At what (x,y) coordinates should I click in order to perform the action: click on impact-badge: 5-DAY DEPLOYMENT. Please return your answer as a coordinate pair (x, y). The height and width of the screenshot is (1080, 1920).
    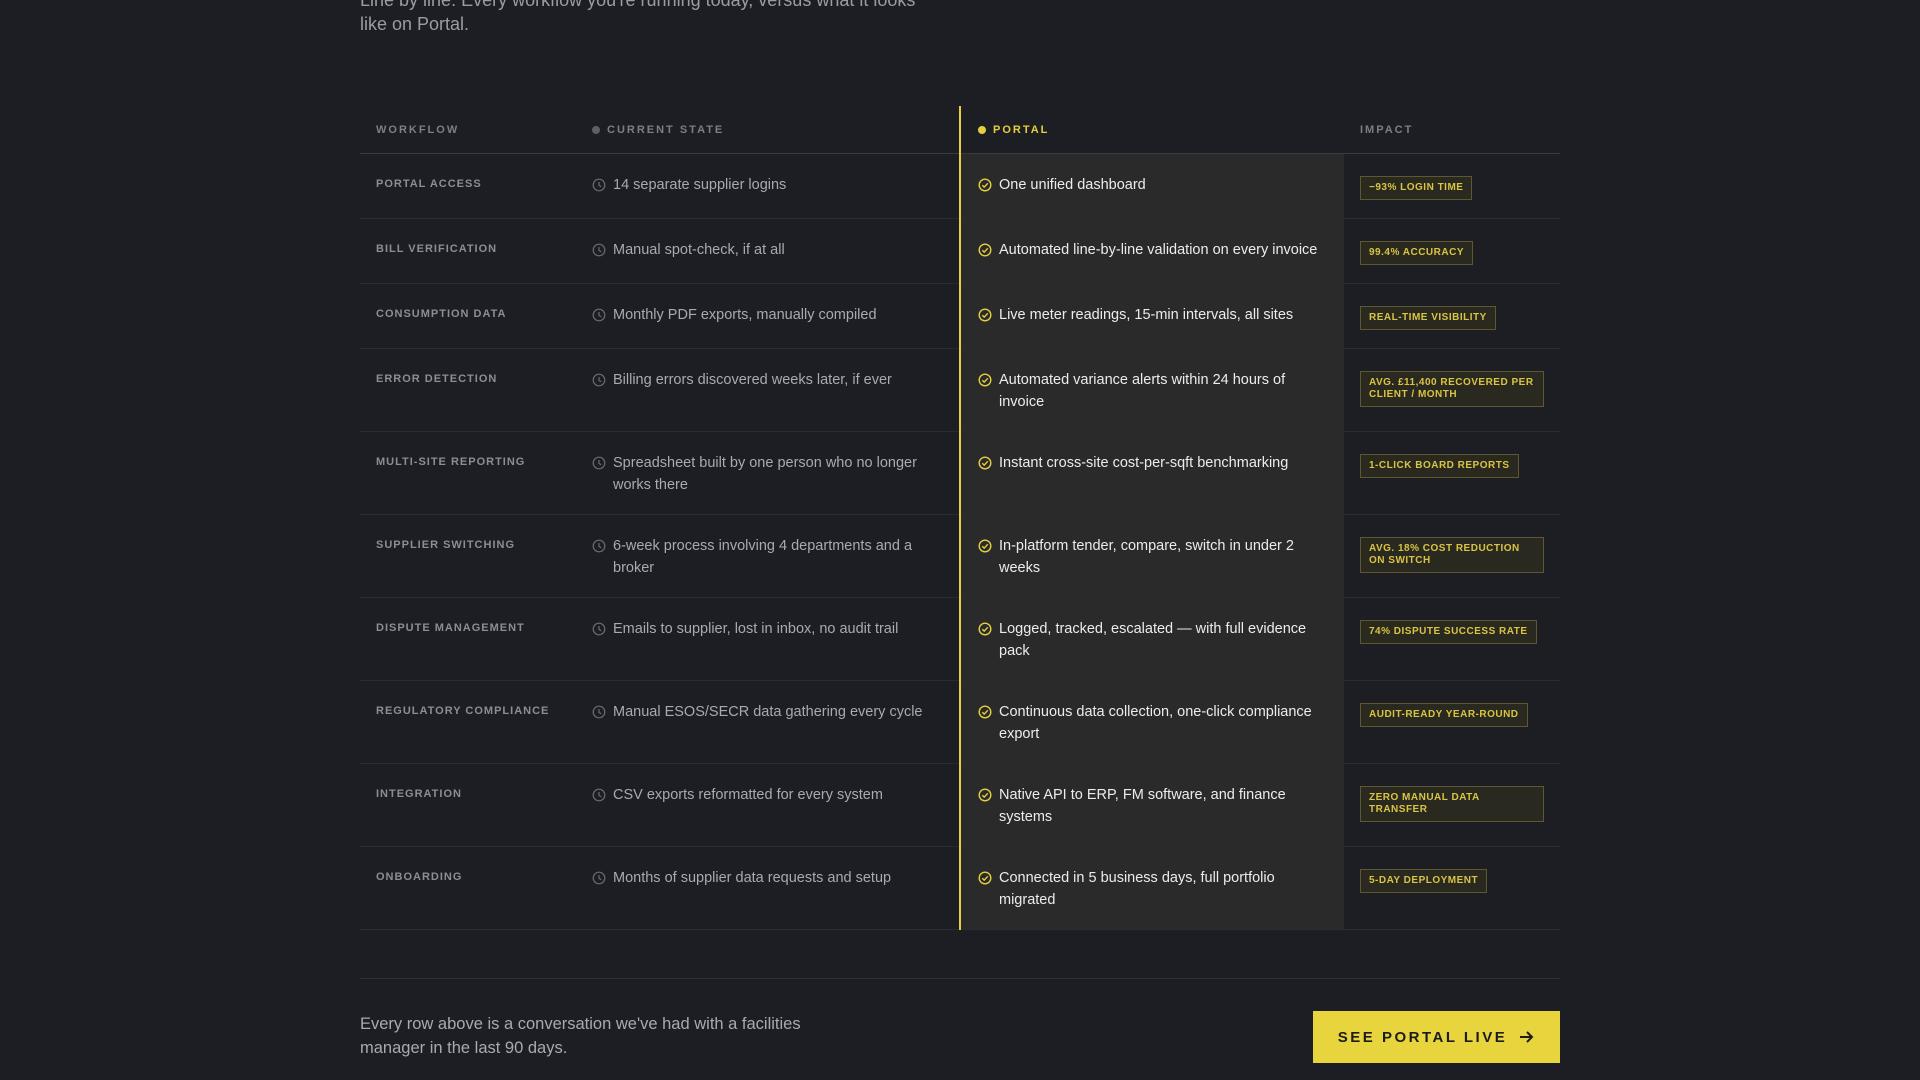
    Looking at the image, I should click on (1424, 881).